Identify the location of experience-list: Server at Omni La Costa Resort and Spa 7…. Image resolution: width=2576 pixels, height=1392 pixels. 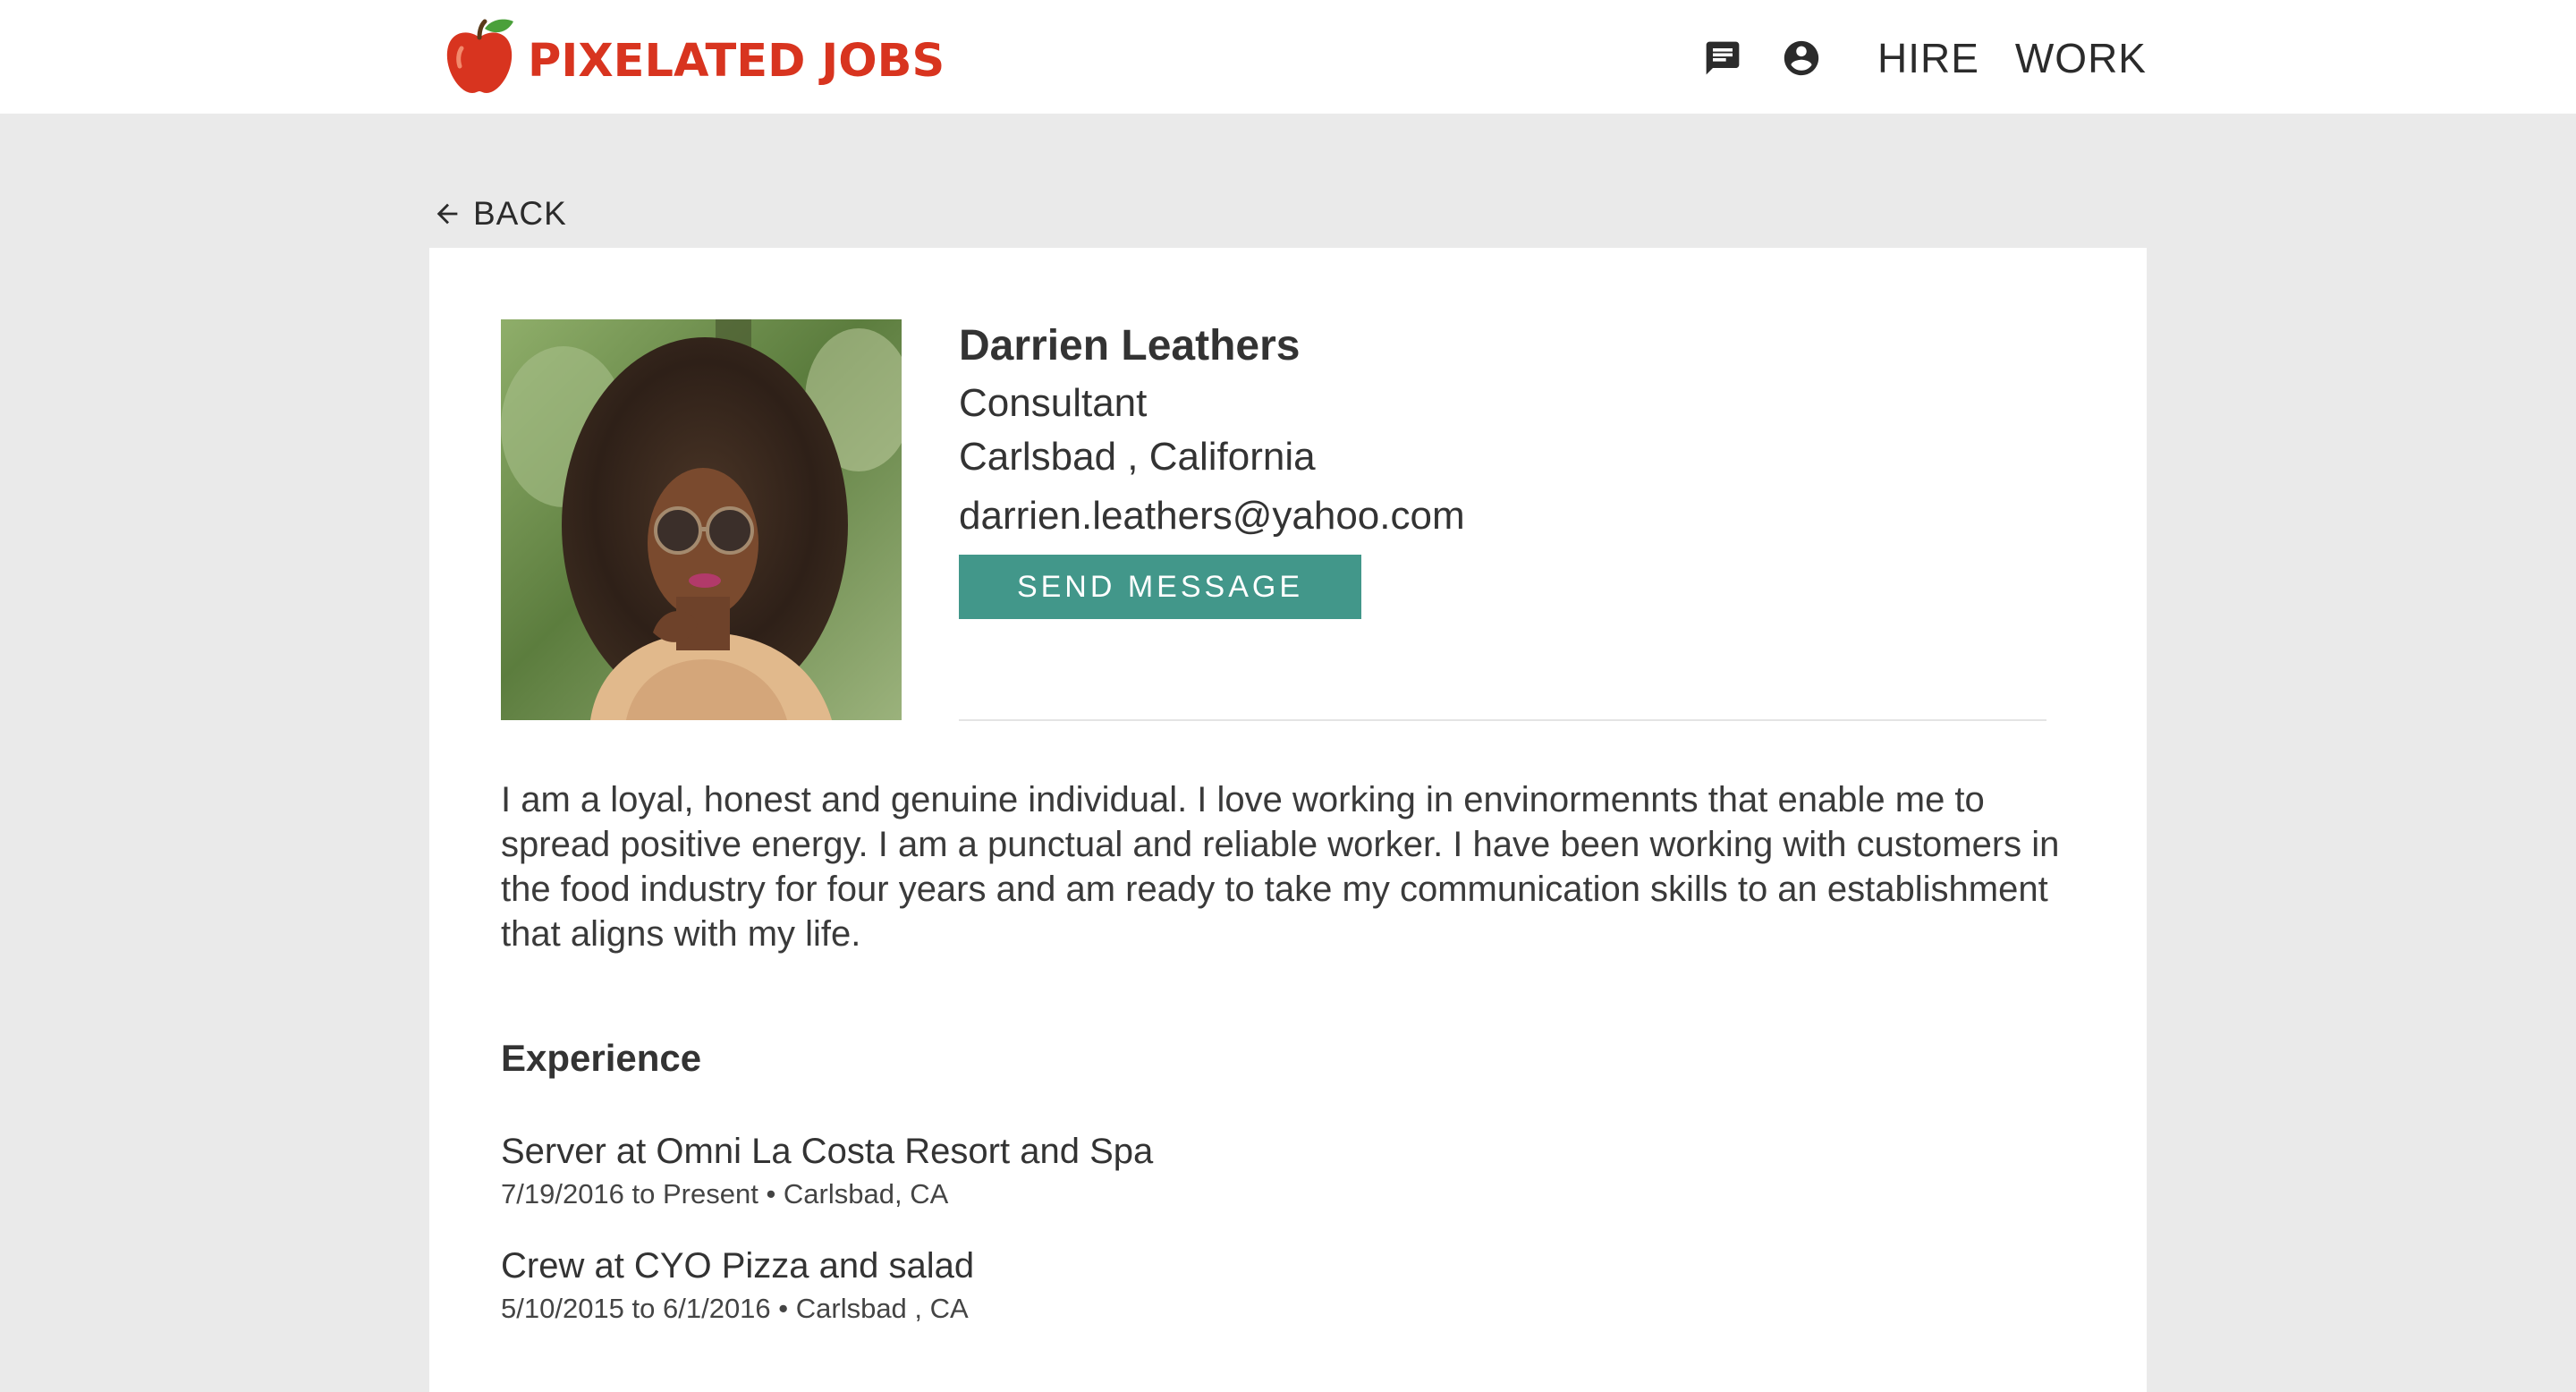
(1288, 1247).